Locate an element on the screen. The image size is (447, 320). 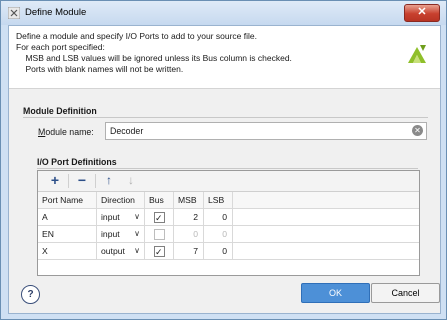
table-header-row: Port Name Direction Bus MSB LSB is located at coordinates (228, 200).